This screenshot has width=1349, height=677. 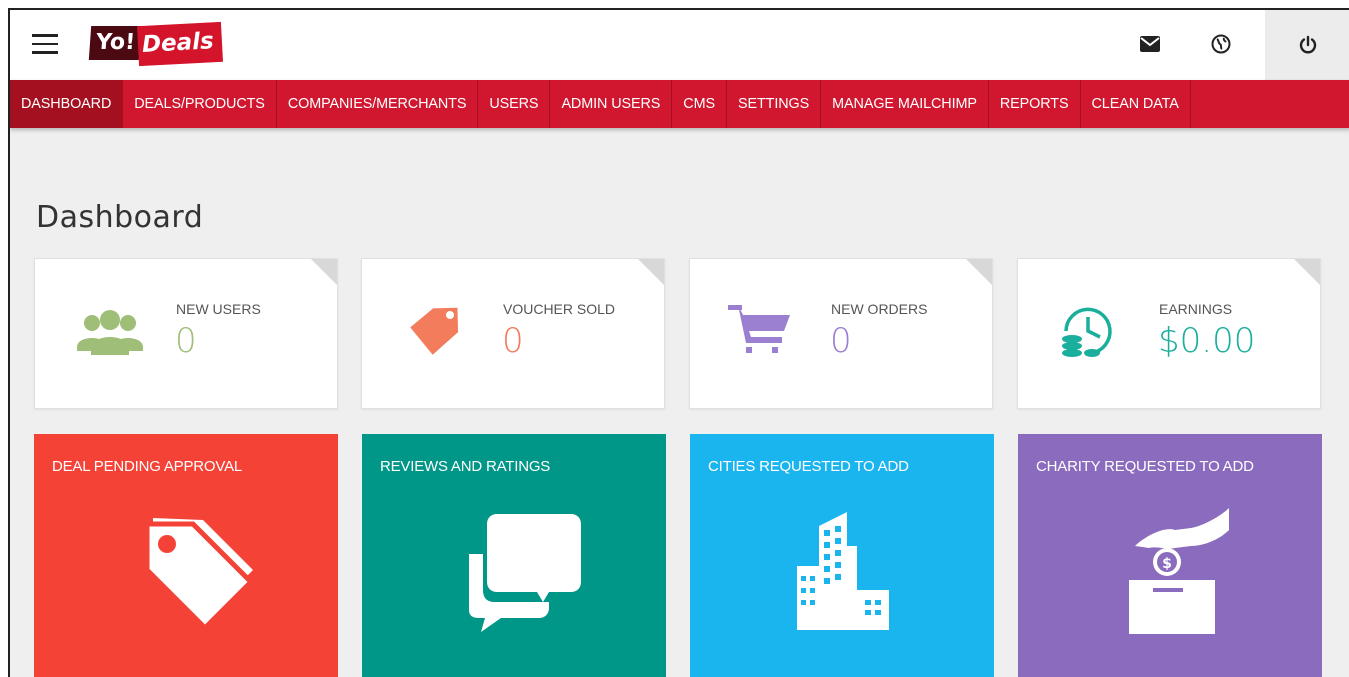 I want to click on nav-dashboard: DASHBOARD, so click(x=67, y=104).